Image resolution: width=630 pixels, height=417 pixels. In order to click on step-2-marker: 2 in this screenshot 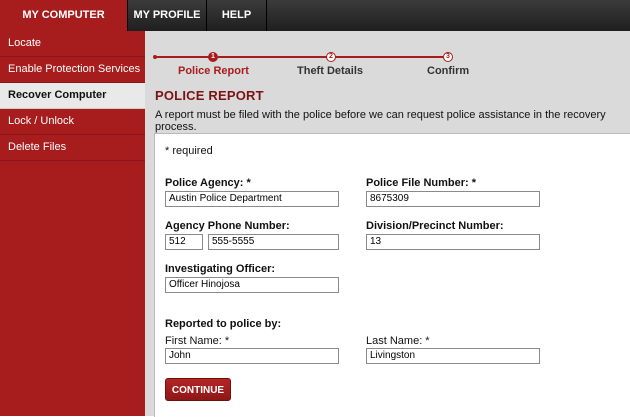, I will do `click(331, 57)`.